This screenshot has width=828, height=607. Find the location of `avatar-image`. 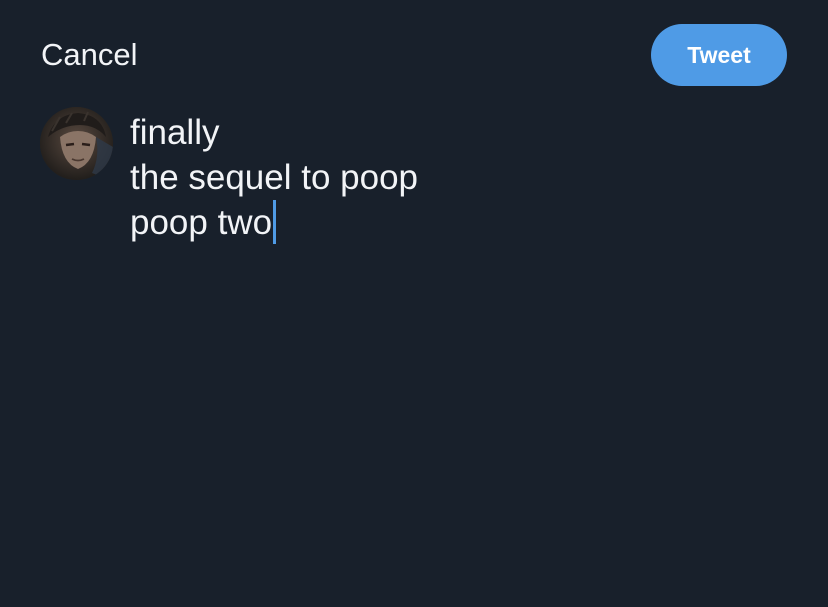

avatar-image is located at coordinates (76, 143).